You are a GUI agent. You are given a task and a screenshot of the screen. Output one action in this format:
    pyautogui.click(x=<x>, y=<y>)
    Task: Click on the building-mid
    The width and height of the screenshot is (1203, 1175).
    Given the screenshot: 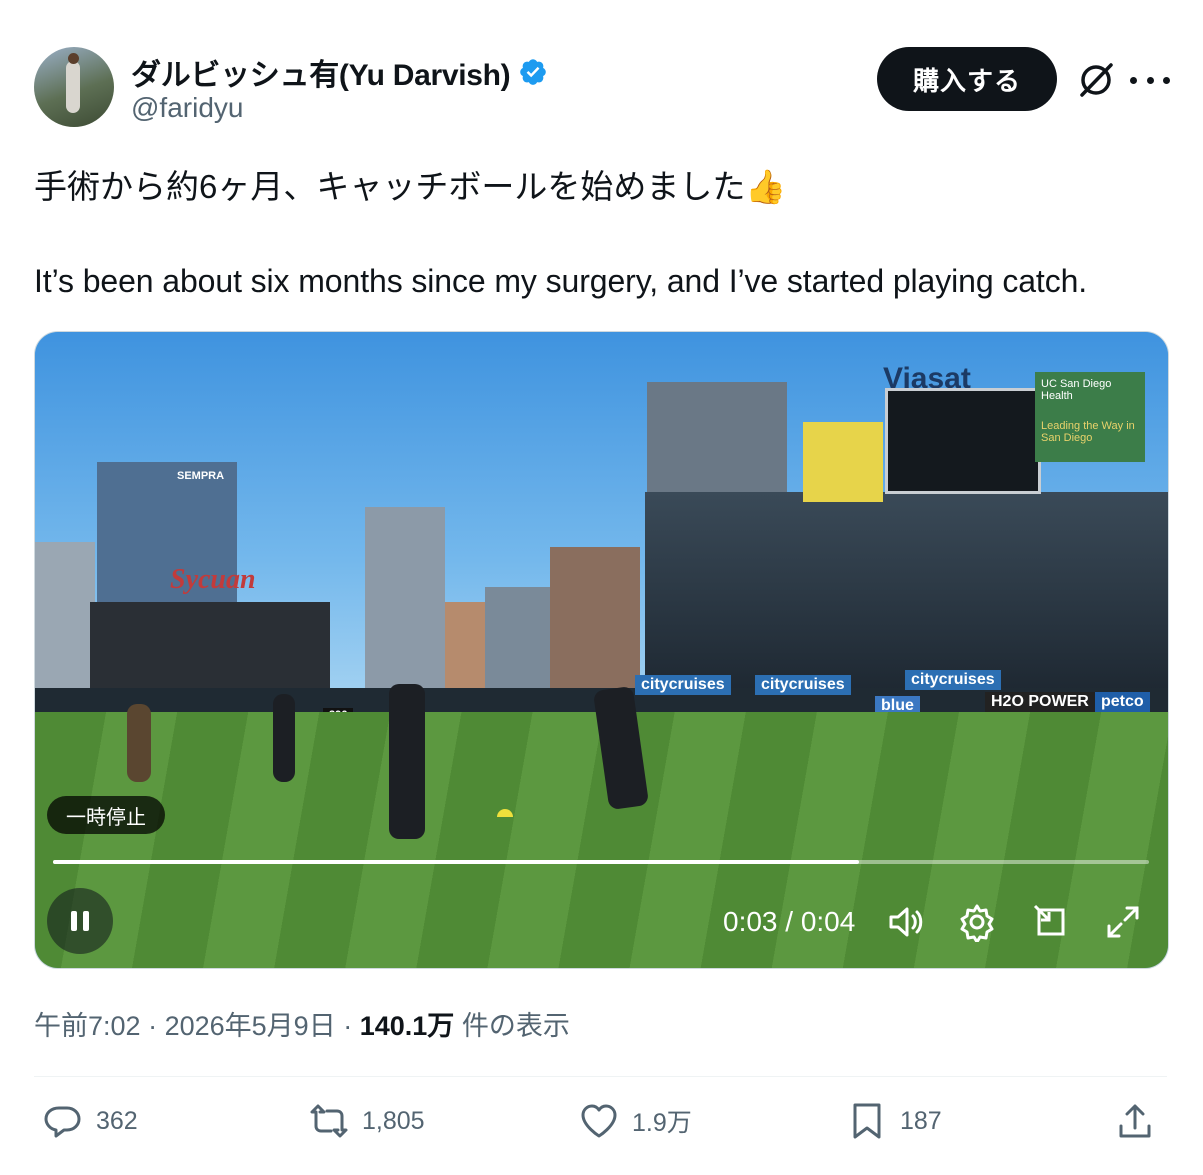 What is the action you would take?
    pyautogui.click(x=517, y=639)
    